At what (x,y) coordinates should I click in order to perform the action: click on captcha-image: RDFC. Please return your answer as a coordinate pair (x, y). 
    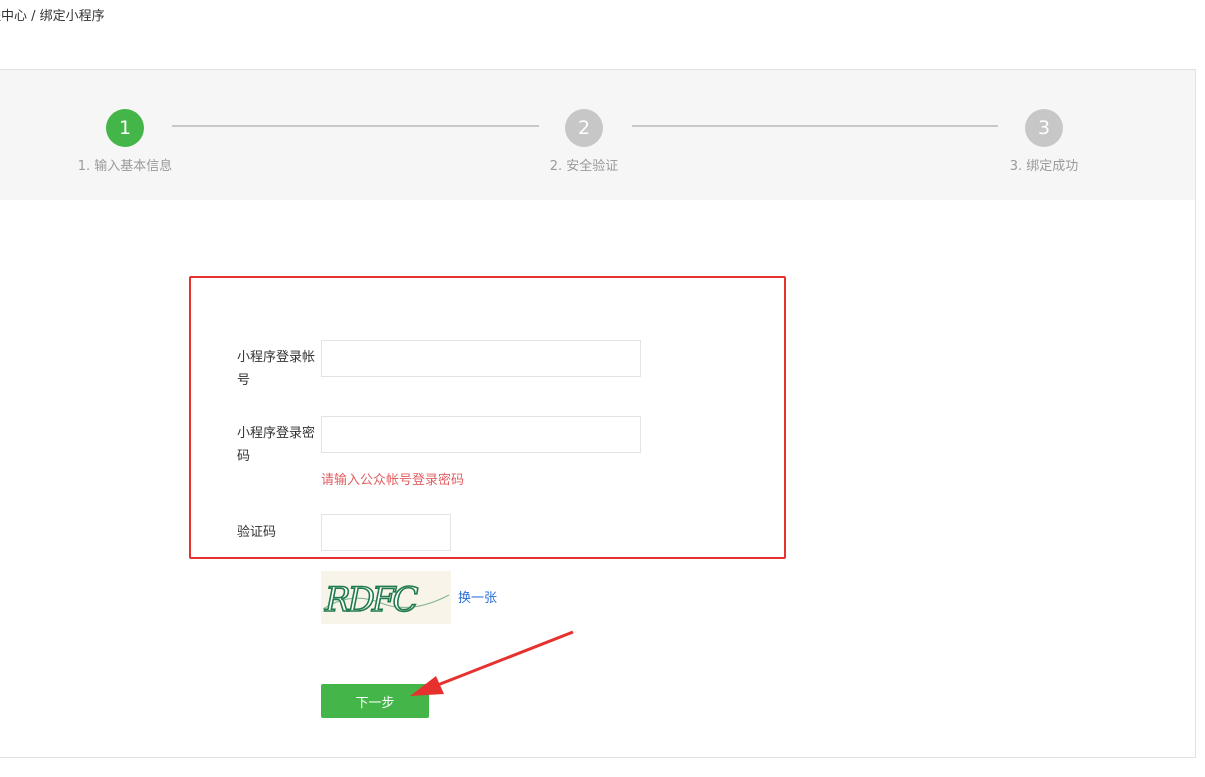
    Looking at the image, I should click on (386, 597).